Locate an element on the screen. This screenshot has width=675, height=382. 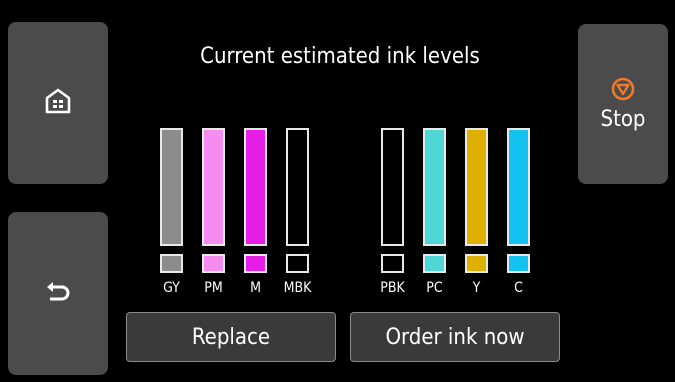
stop-icon is located at coordinates (623, 91).